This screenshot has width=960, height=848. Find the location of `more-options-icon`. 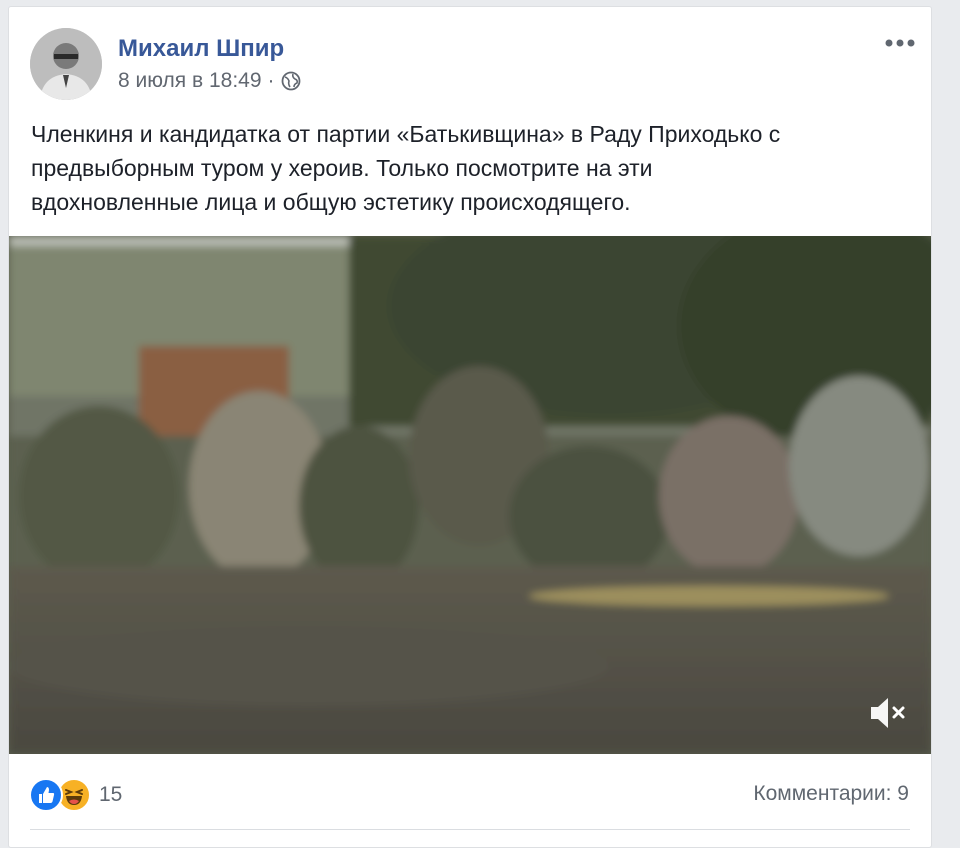

more-options-icon is located at coordinates (900, 43).